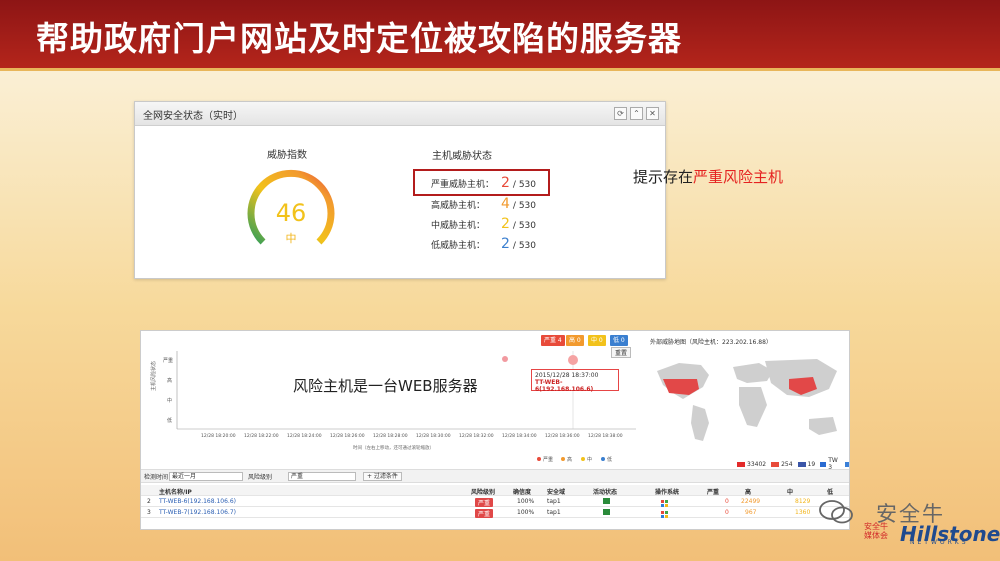  What do you see at coordinates (322, 476) in the screenshot?
I see `risk-filter-select: 严重` at bounding box center [322, 476].